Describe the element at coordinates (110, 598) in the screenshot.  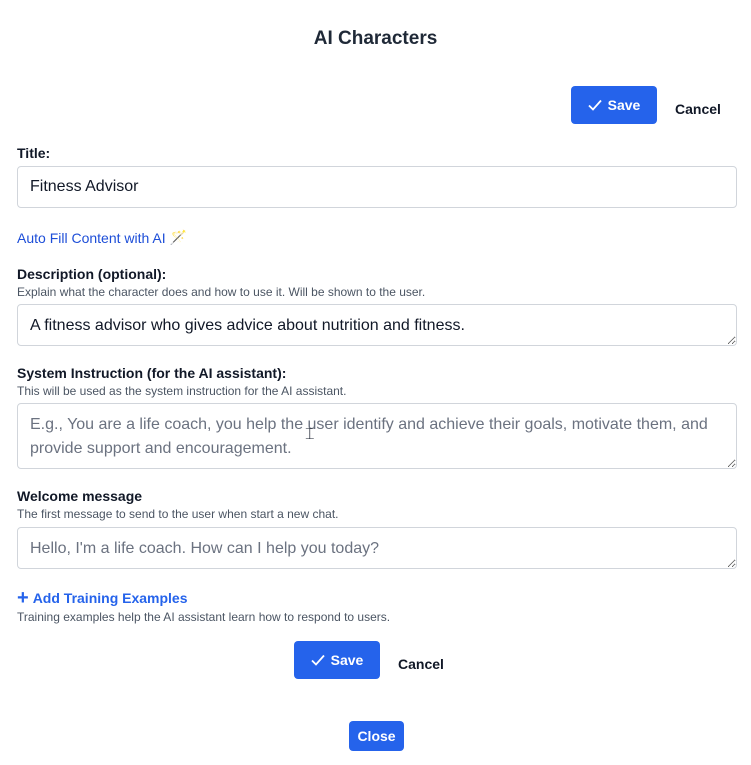
I see `add-training-examples-label: Add Training Examples` at that location.